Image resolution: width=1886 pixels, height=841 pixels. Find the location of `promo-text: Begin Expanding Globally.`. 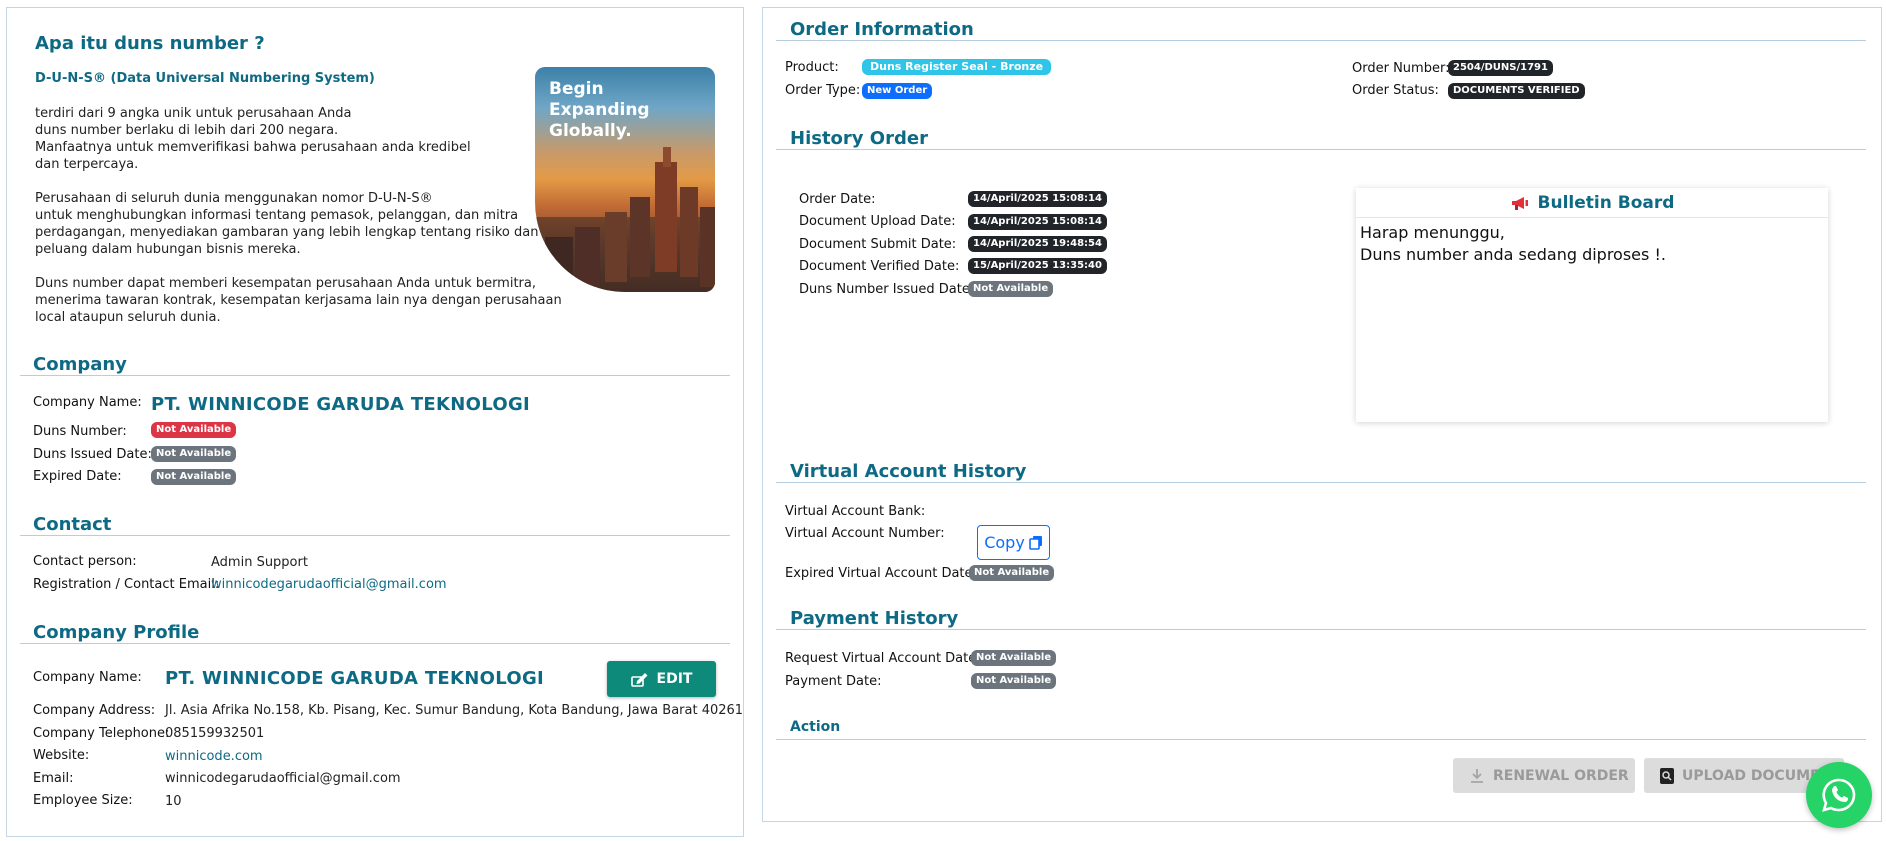

promo-text: Begin Expanding Globally. is located at coordinates (599, 110).